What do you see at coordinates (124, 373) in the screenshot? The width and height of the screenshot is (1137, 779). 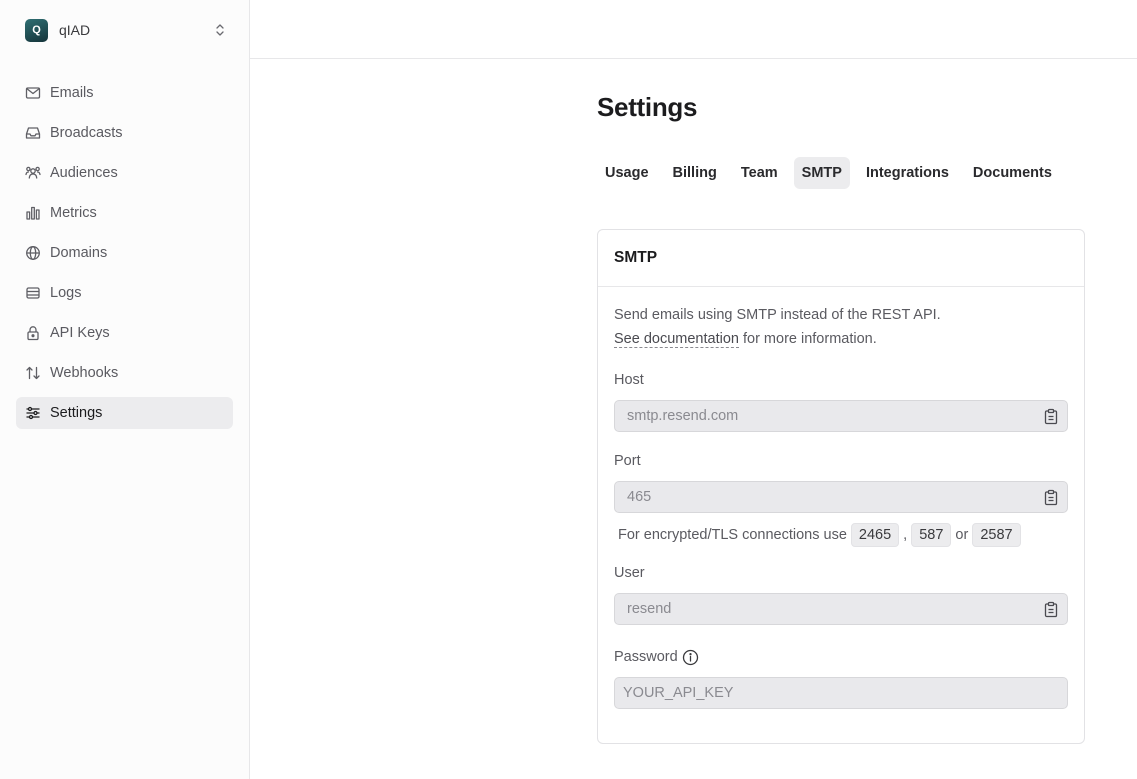 I see `sidebar-item-webhooks: Webhooks` at bounding box center [124, 373].